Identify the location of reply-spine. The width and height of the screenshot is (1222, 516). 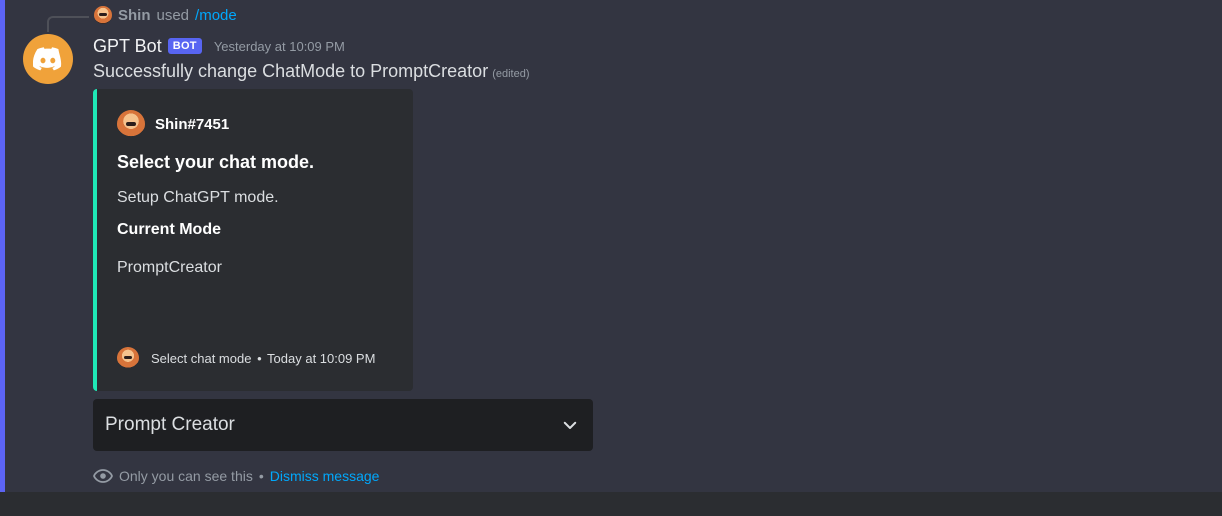
(68, 24).